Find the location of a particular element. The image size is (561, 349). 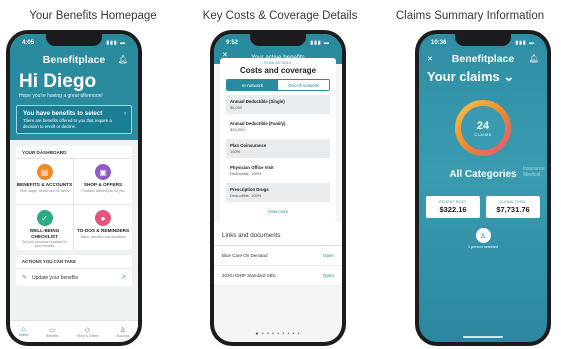

cost-row: Annual Deductible (Single) $5,000 is located at coordinates (278, 104).